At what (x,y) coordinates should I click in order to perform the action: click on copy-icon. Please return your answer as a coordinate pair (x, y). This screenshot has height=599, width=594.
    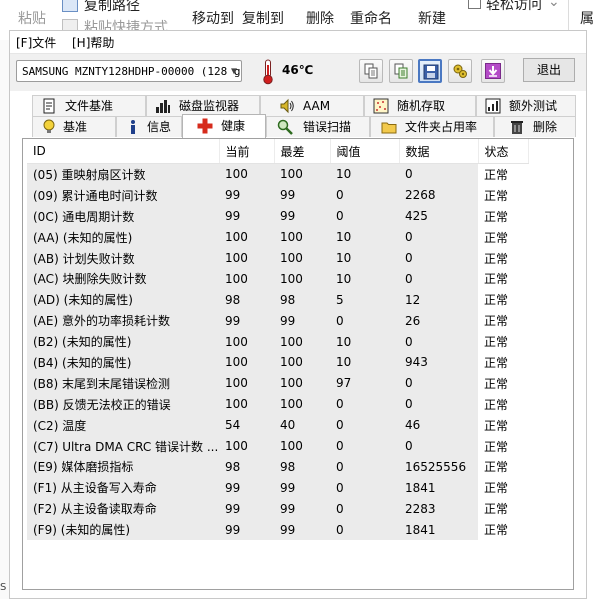
    Looking at the image, I should click on (371, 71).